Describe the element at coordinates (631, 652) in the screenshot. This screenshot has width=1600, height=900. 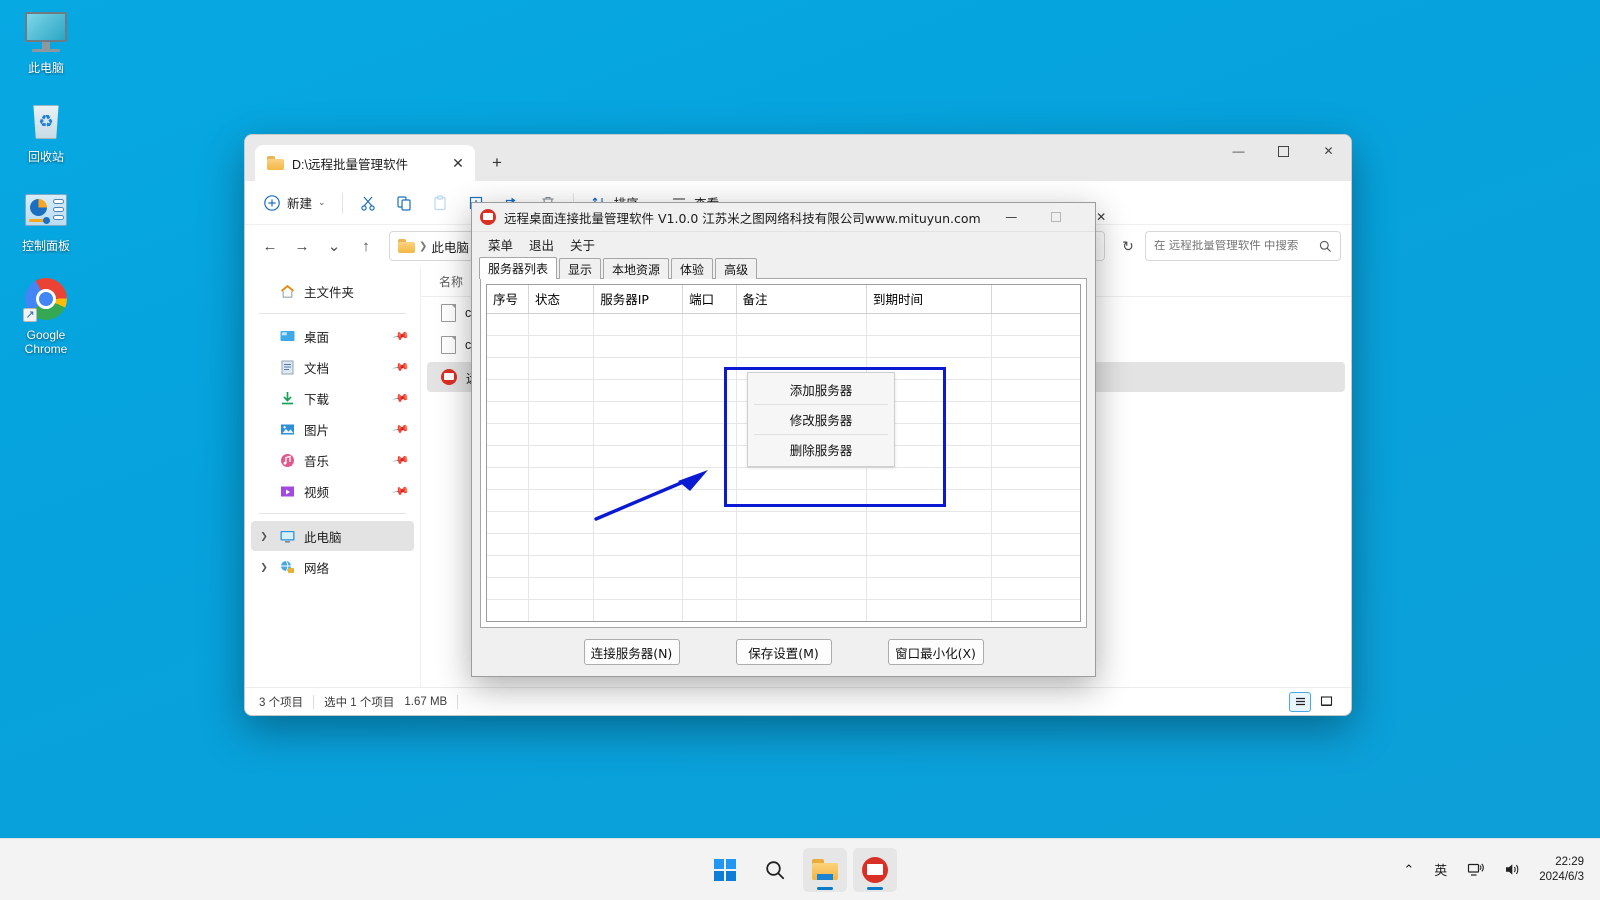
I see `connect-server-button: 连接服务器(N)` at that location.